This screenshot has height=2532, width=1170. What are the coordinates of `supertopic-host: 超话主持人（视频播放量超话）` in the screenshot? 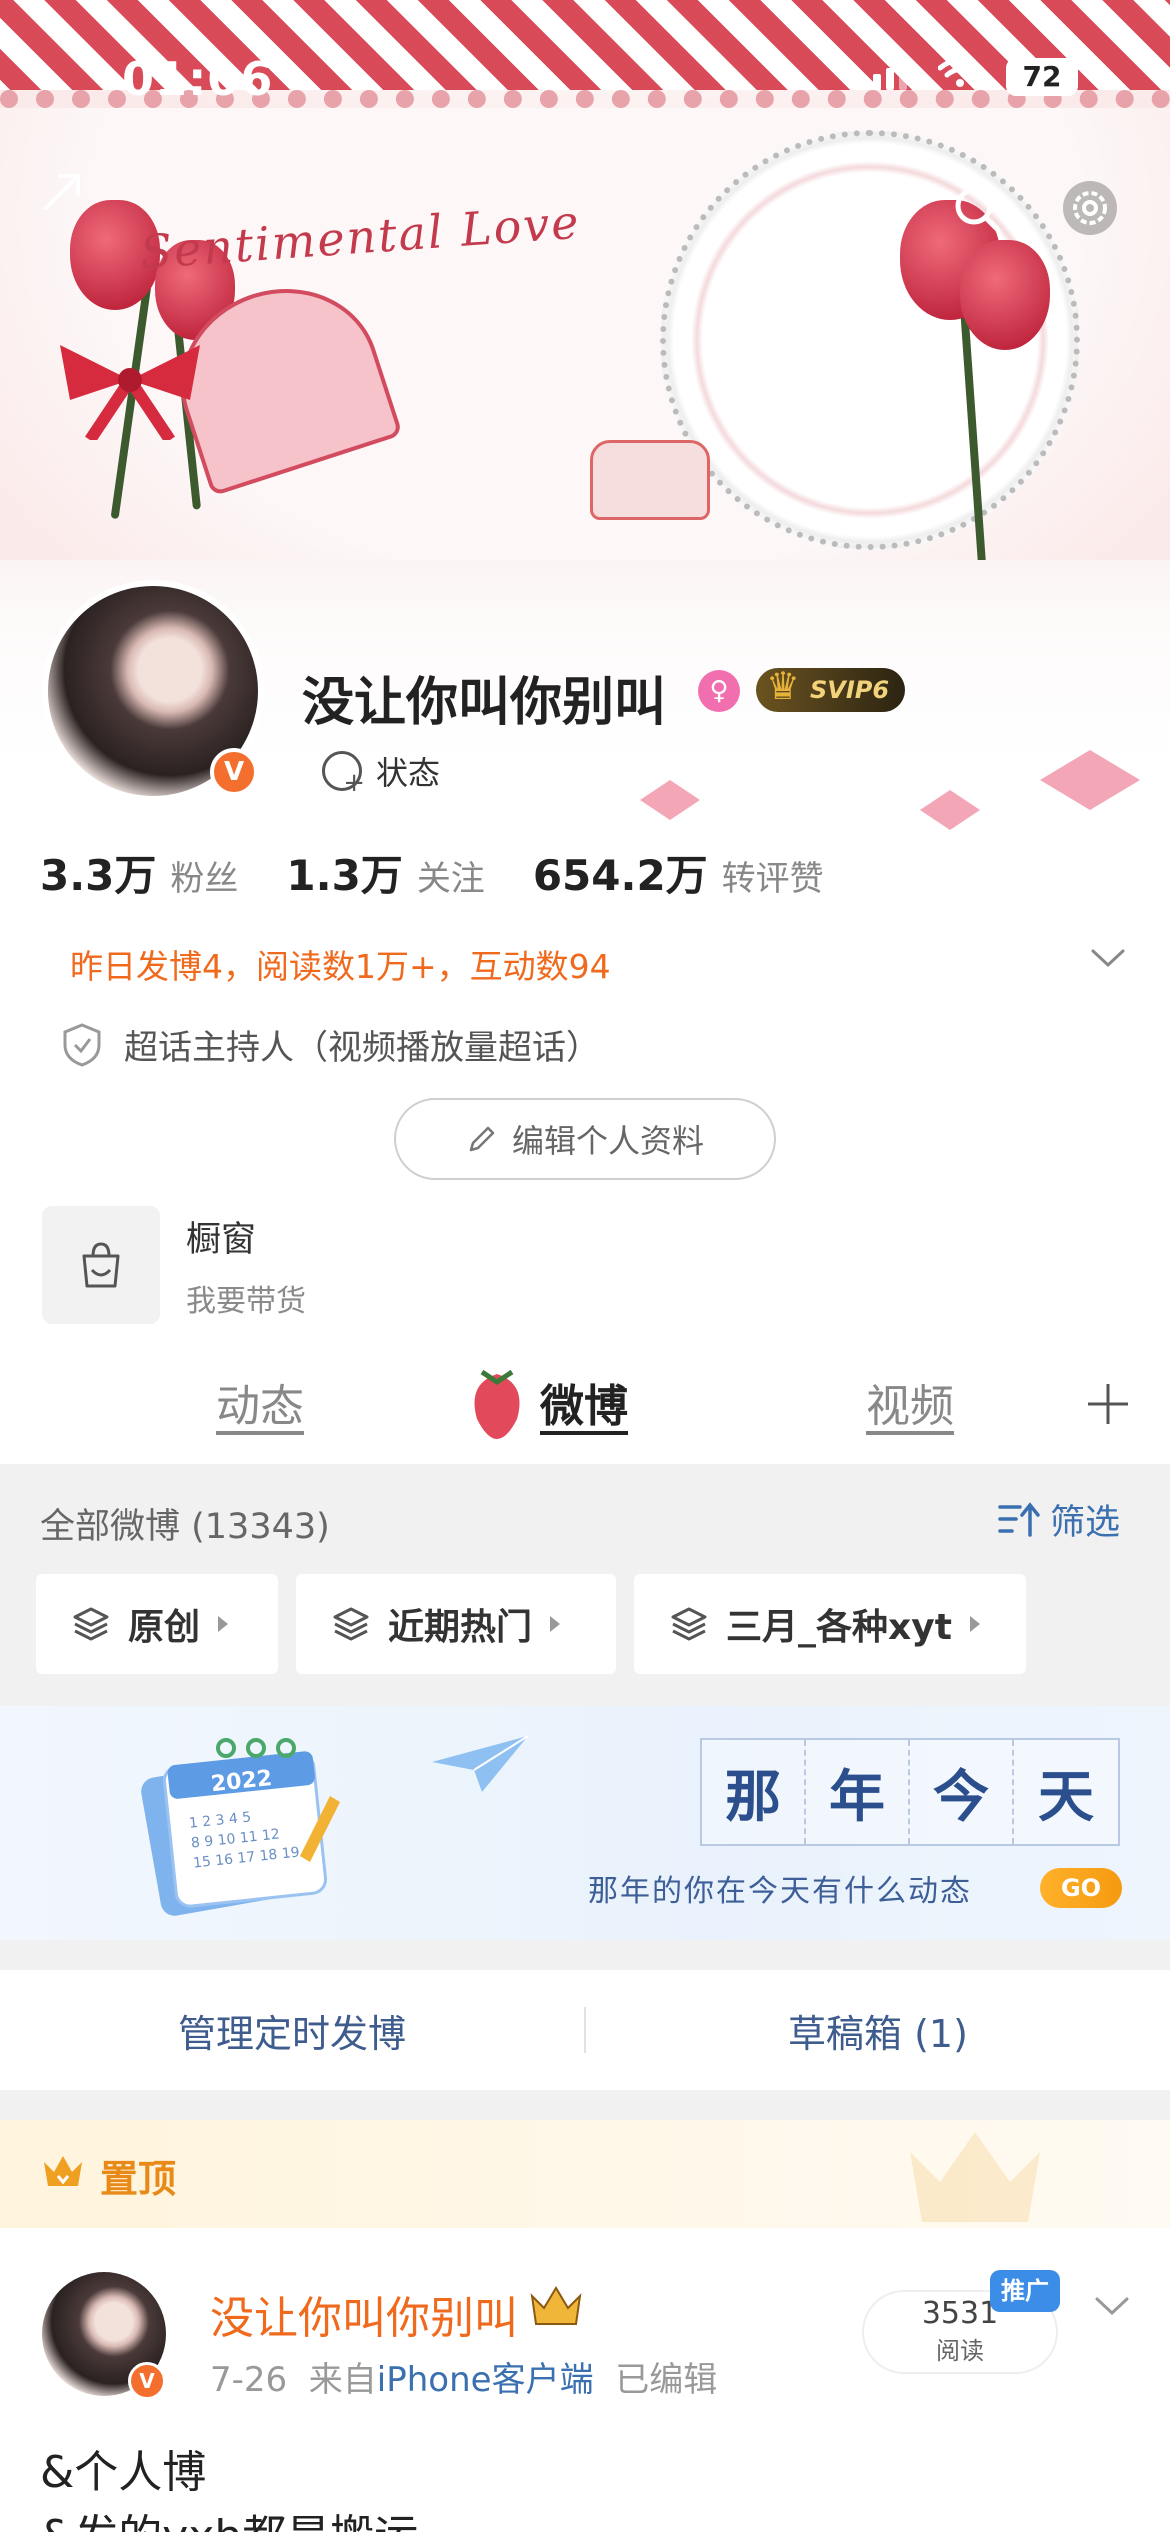 It's located at (331, 1044).